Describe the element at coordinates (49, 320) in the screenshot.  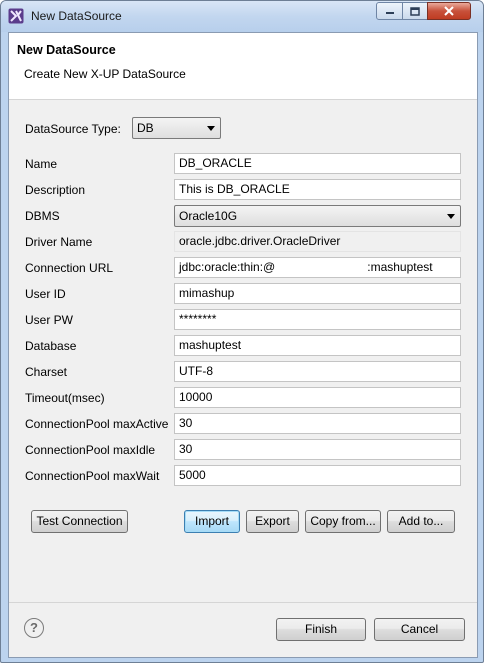
I see `user-pw-label: User PW` at that location.